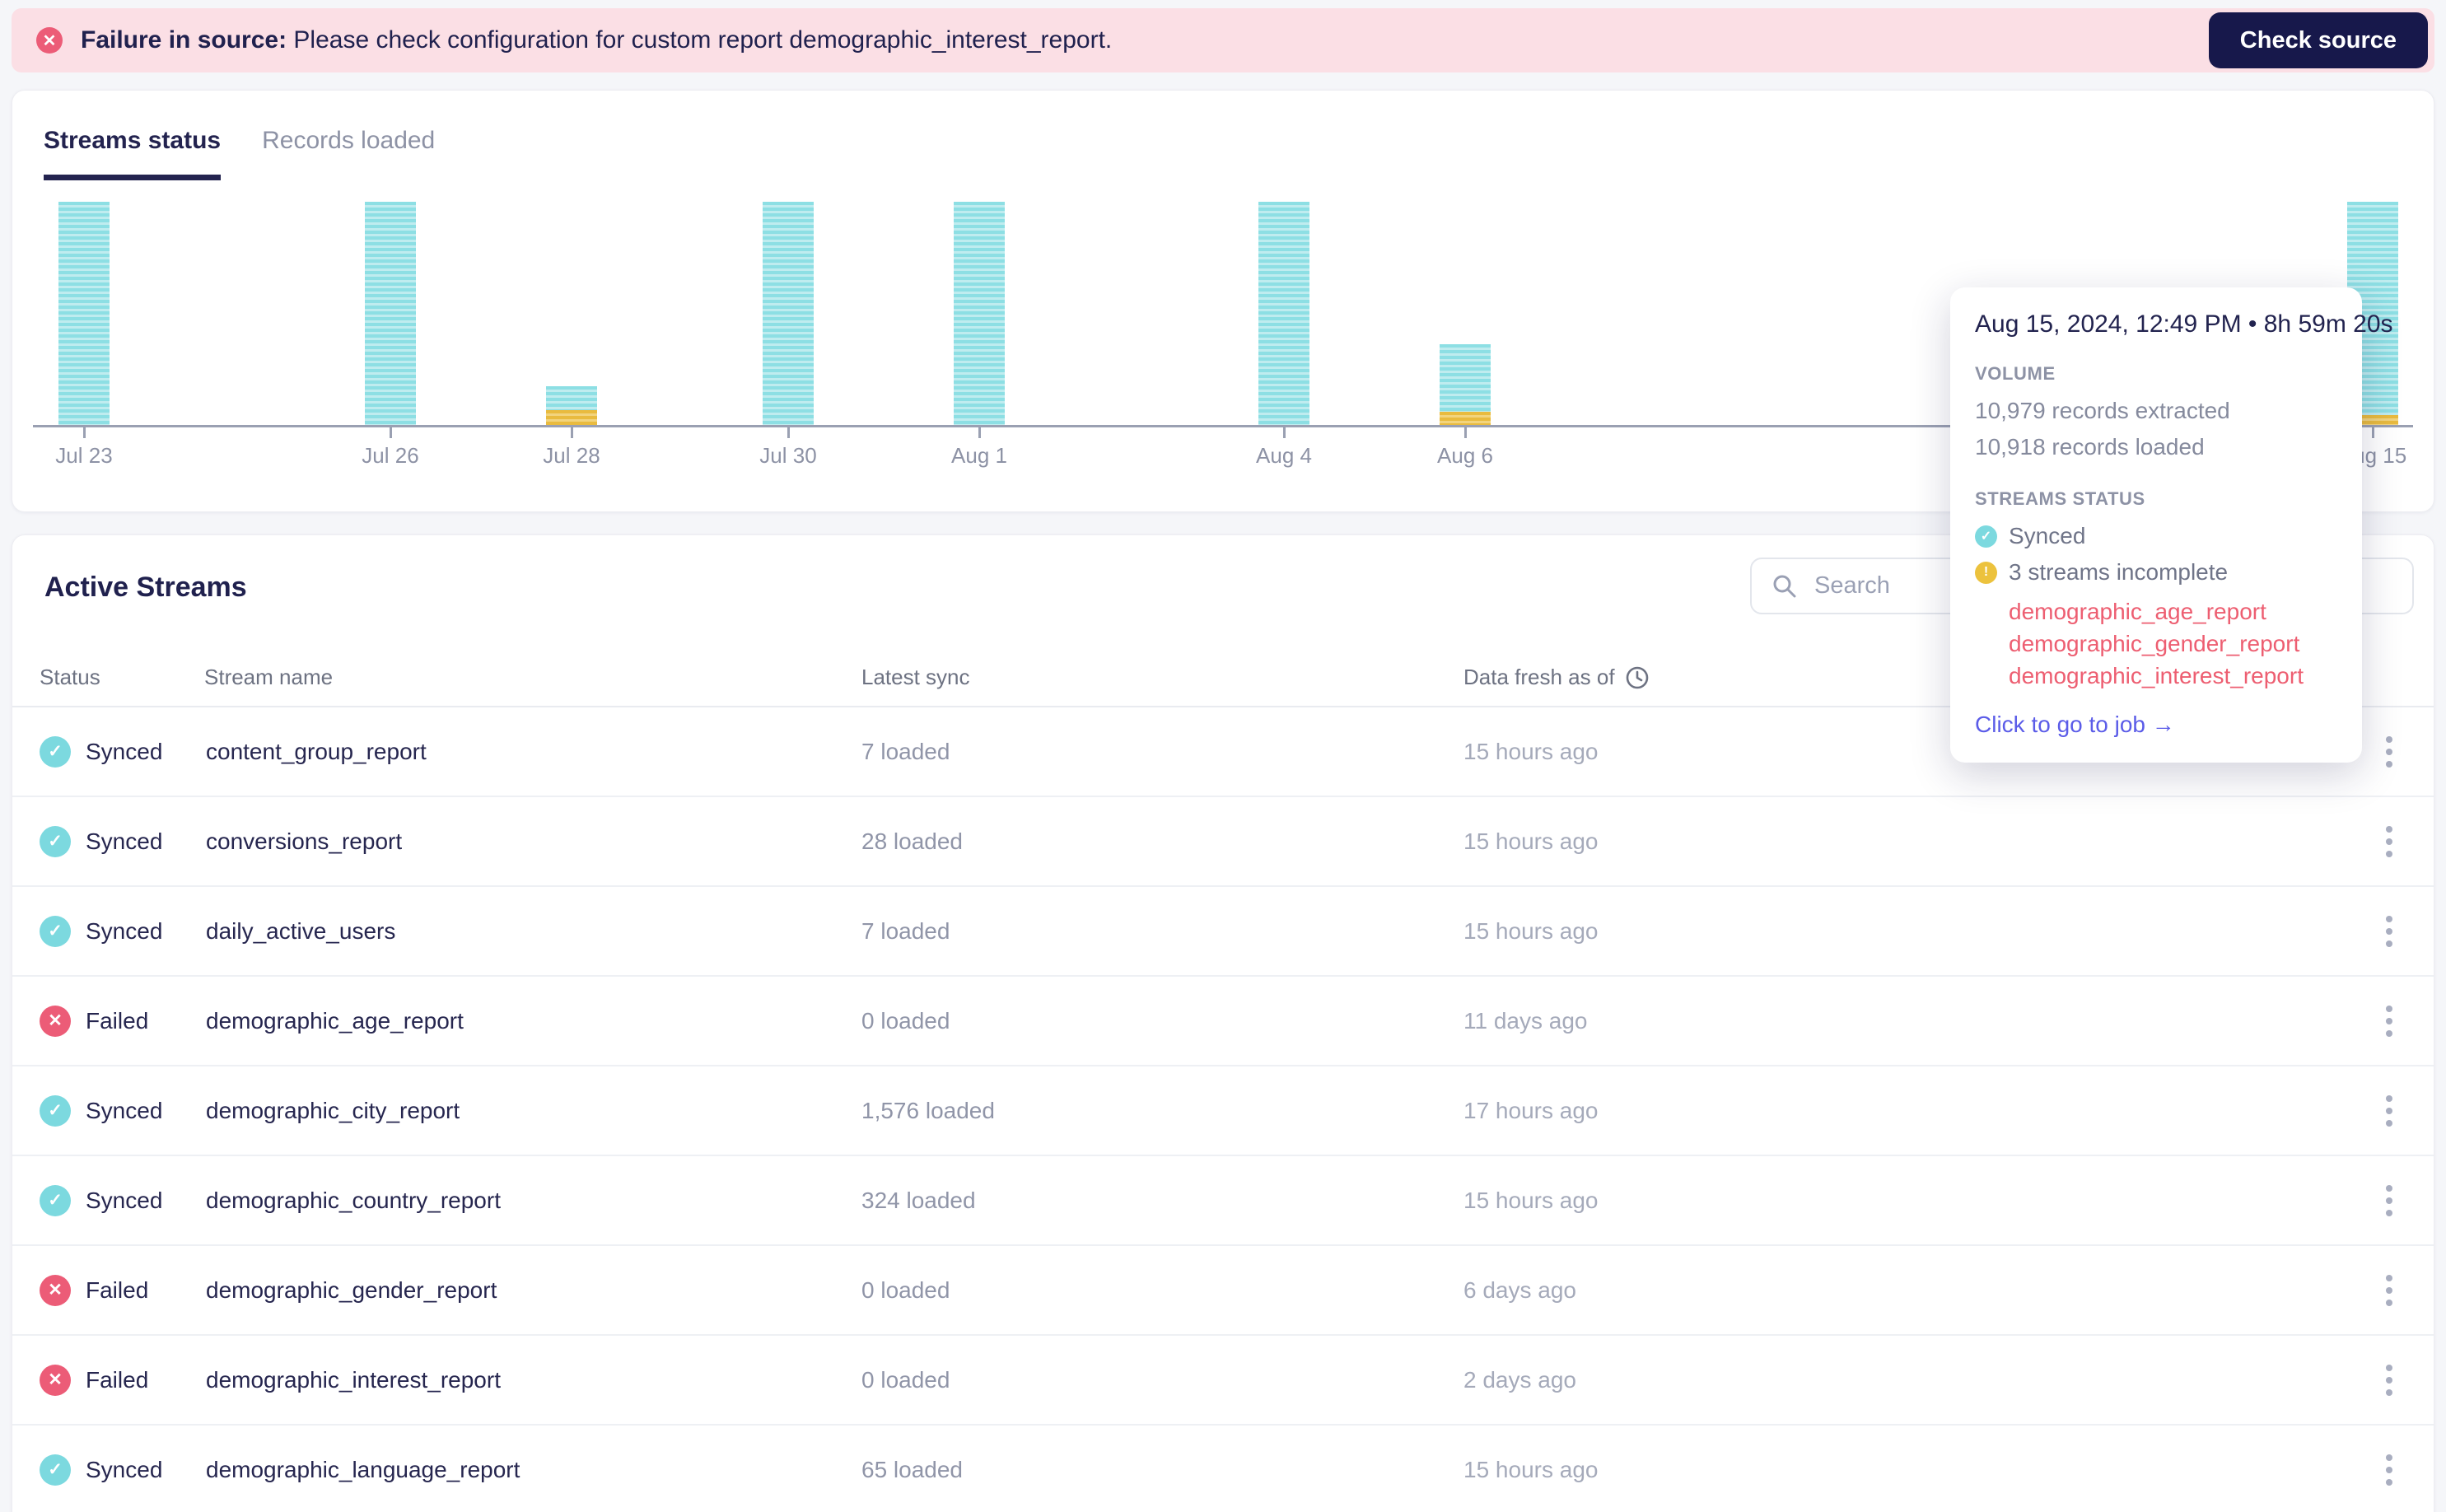  What do you see at coordinates (2102, 410) in the screenshot?
I see `tooltip-records-extracted: 10,979 records extracted` at bounding box center [2102, 410].